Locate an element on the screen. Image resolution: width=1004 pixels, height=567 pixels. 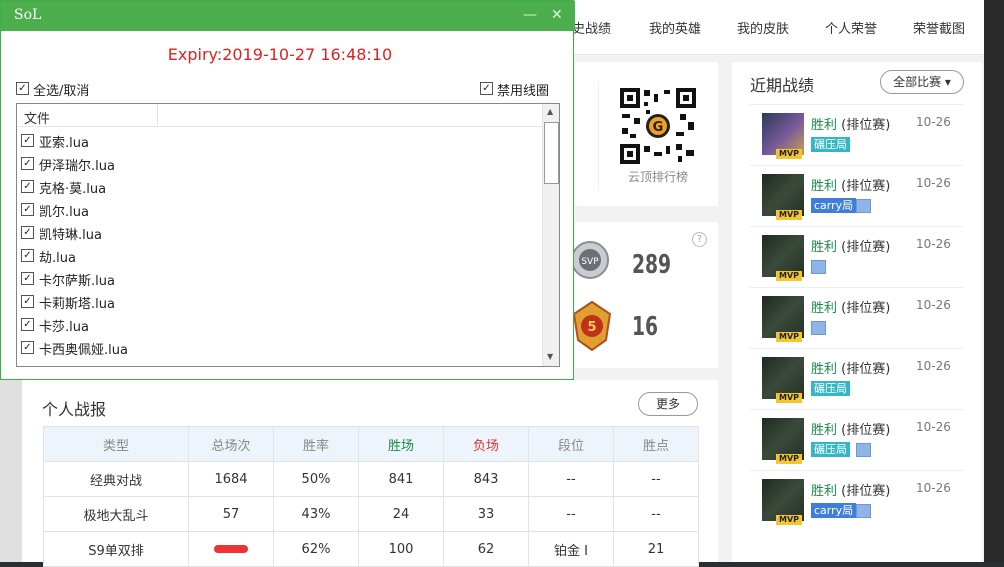
list-item: ✓ 卡尔萨斯.lua is located at coordinates (276, 278).